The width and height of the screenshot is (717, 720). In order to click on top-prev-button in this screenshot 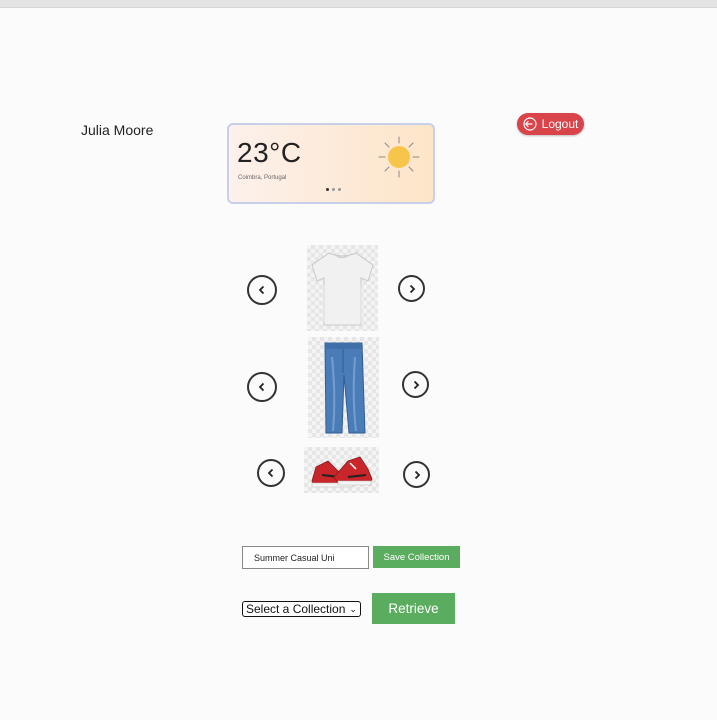, I will do `click(262, 290)`.